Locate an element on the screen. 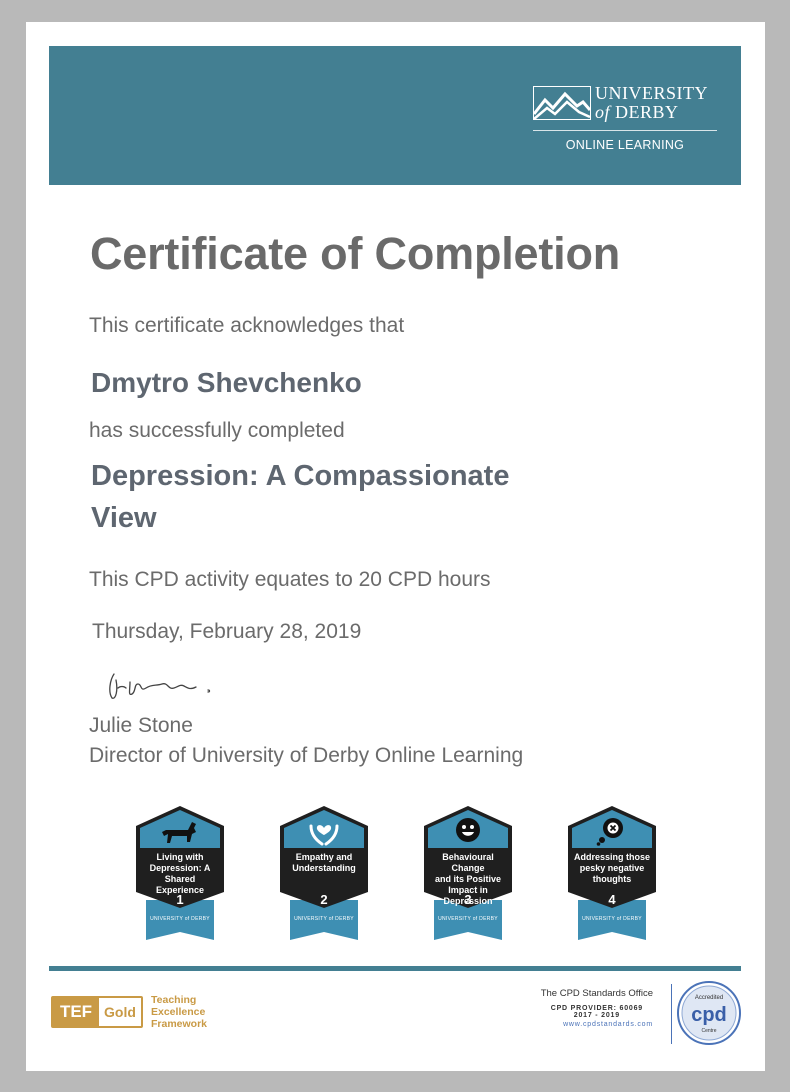 The image size is (790, 1092). certificate-title: Certificate of Completion is located at coordinates (355, 253).